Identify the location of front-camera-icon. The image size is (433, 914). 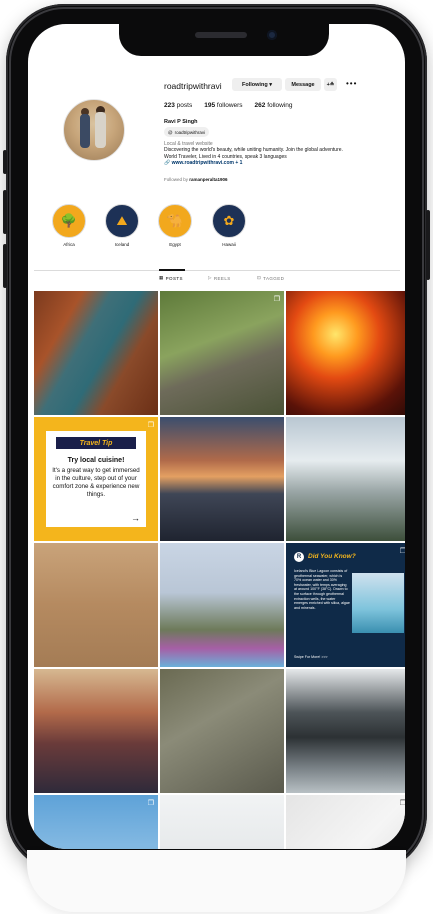
(272, 35).